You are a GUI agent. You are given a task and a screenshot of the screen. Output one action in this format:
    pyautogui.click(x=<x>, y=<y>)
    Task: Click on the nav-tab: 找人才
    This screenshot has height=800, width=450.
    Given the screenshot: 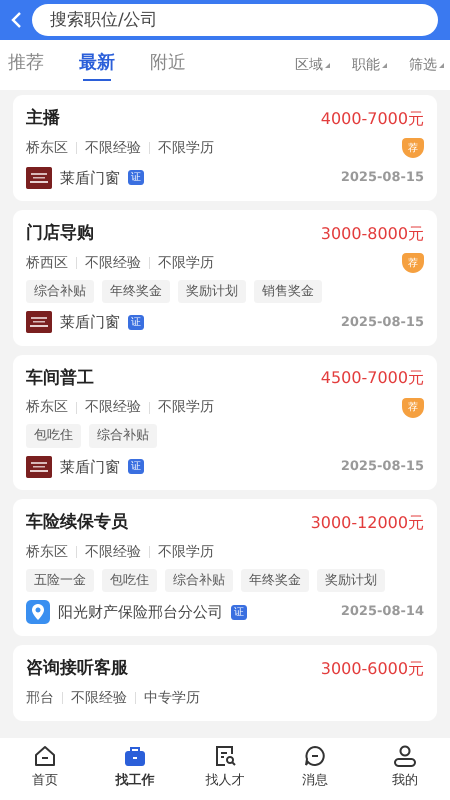 What is the action you would take?
    pyautogui.click(x=225, y=769)
    